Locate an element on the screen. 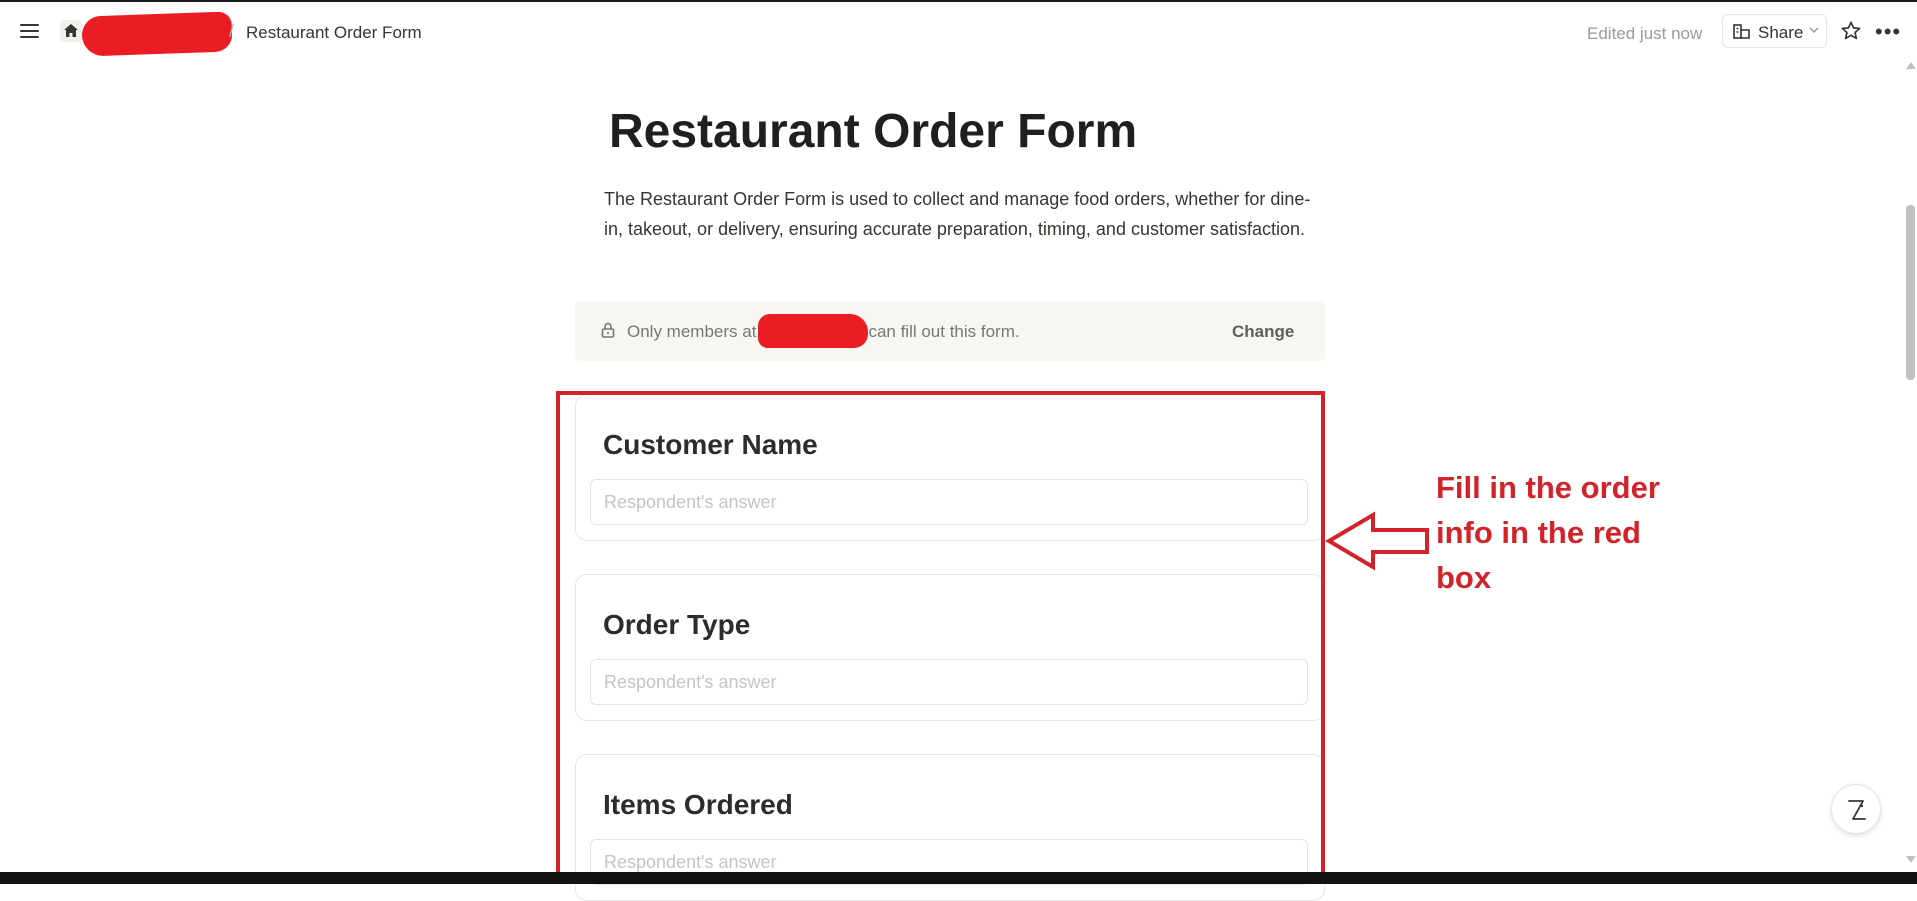 Image resolution: width=1917 pixels, height=901 pixels. lock-icon is located at coordinates (608, 330).